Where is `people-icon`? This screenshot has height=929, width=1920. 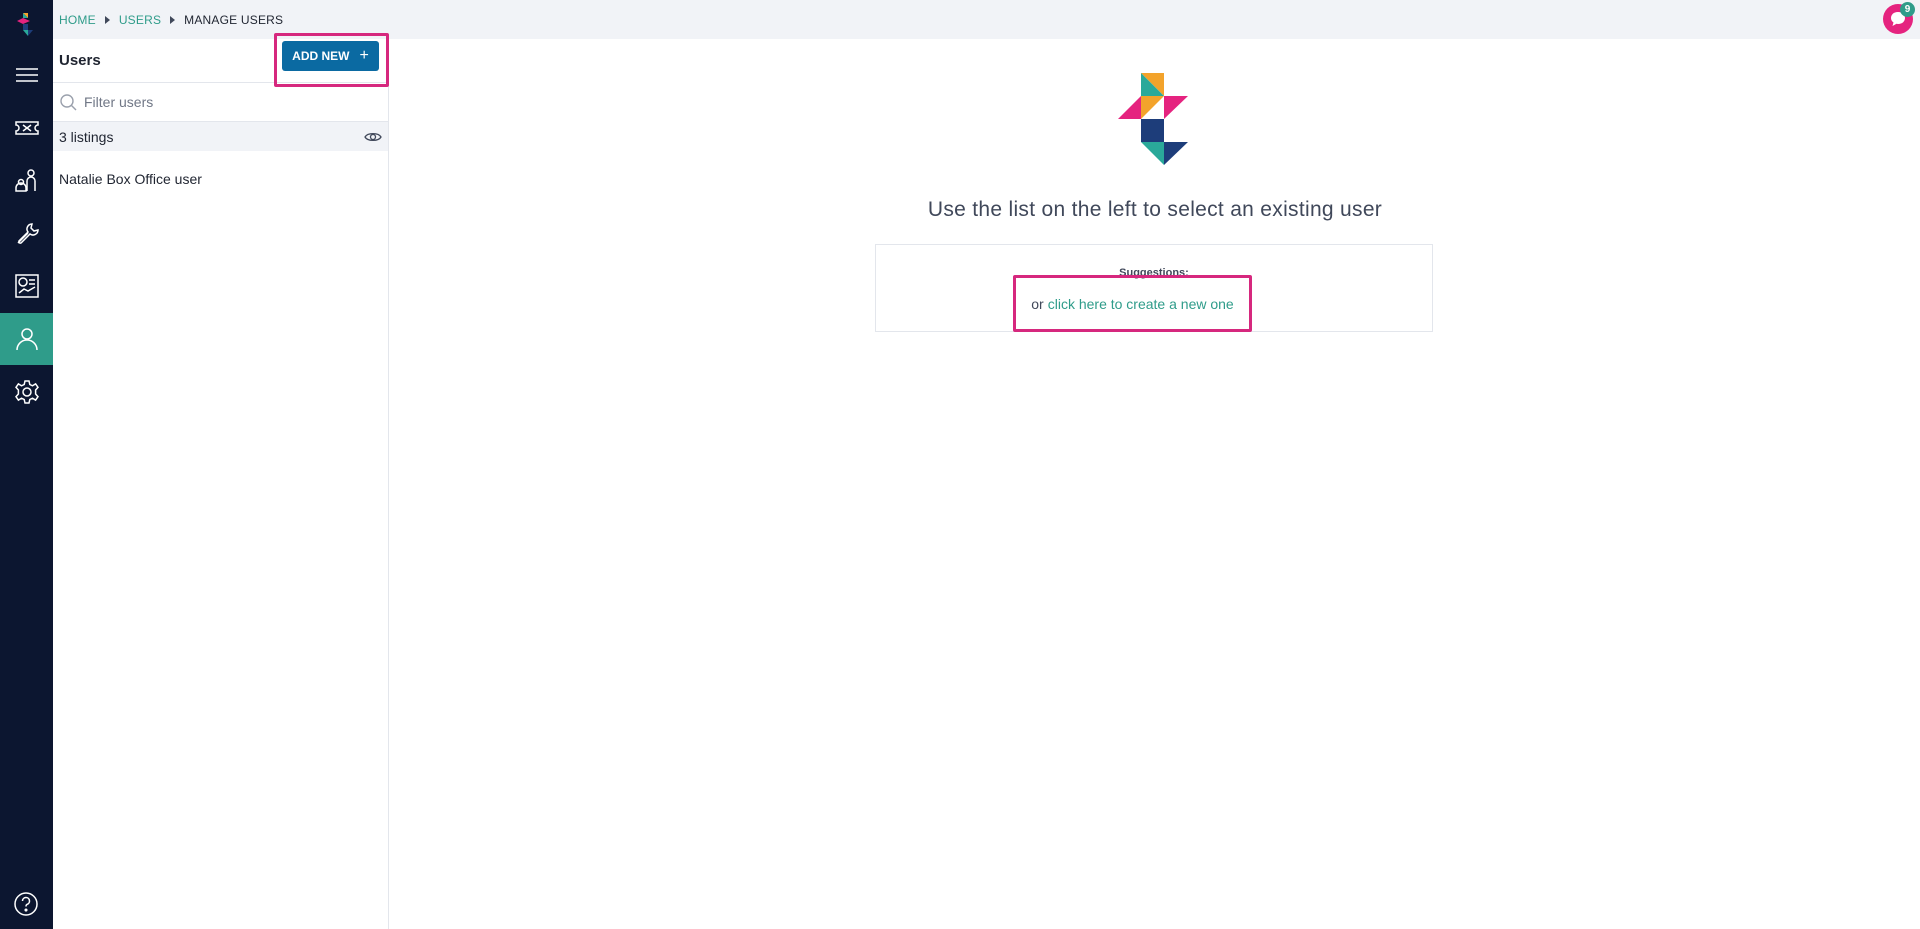 people-icon is located at coordinates (25, 180).